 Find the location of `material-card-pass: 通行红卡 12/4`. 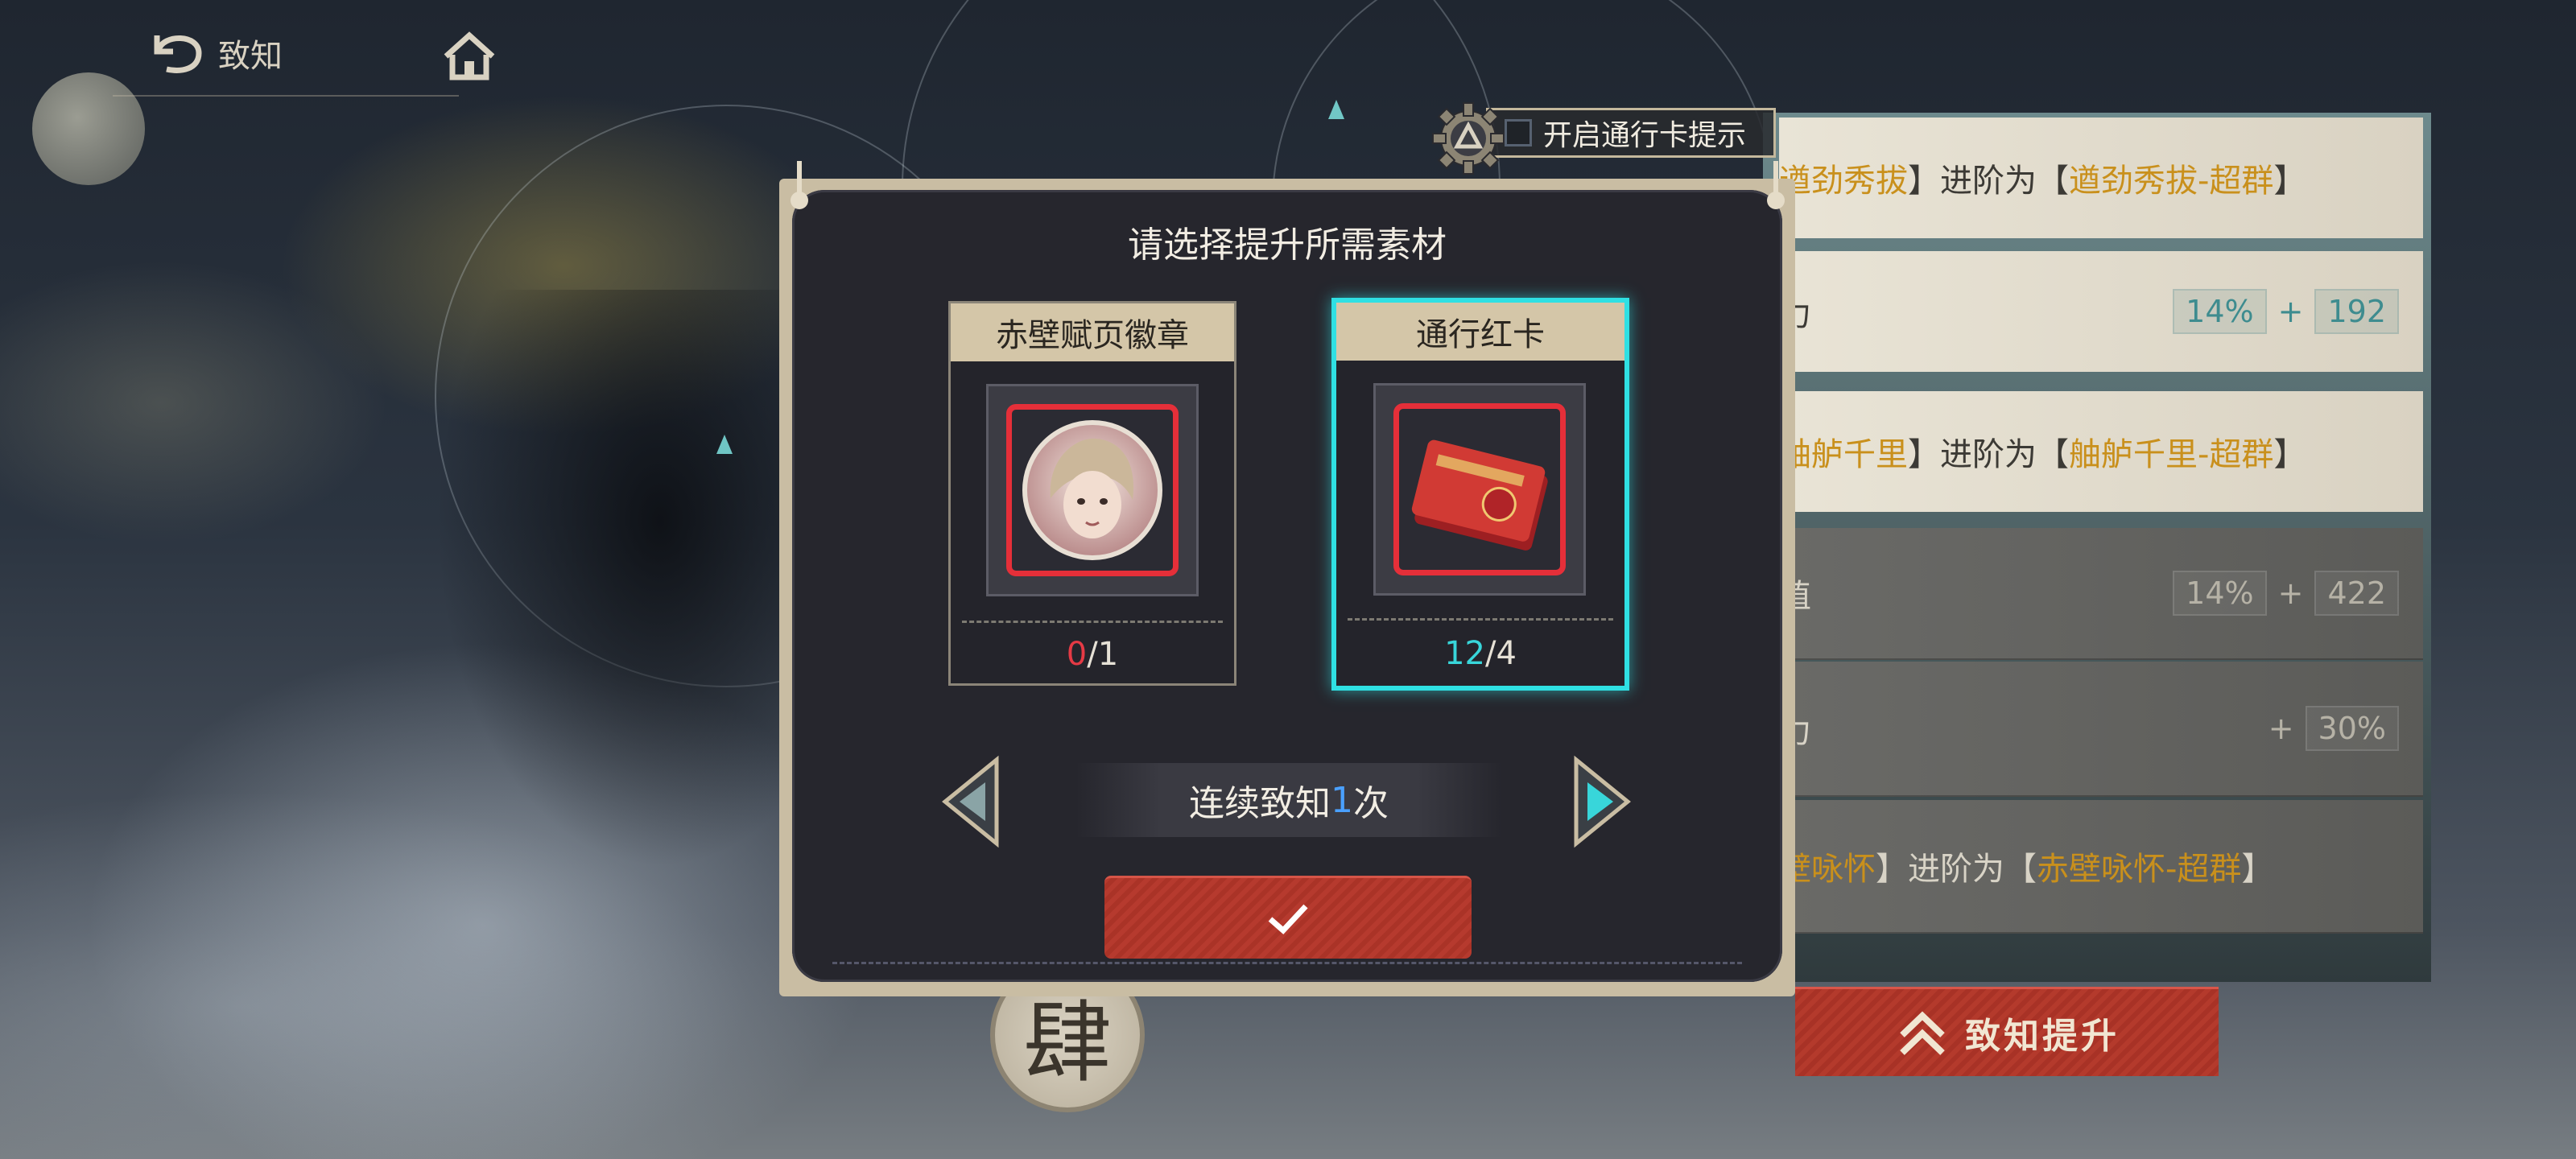

material-card-pass: 通行红卡 12/4 is located at coordinates (1480, 494).